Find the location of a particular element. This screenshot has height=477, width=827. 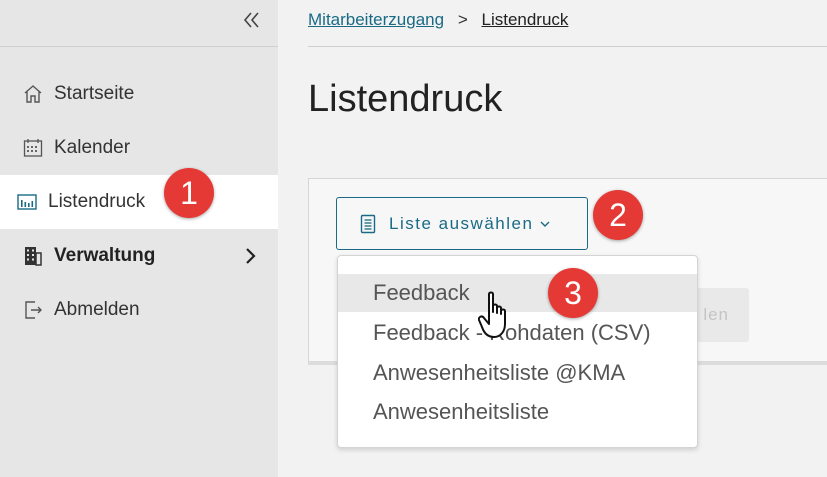

dropdown-option-anwesenheitsliste: Anwesenheitsliste is located at coordinates (517, 412).